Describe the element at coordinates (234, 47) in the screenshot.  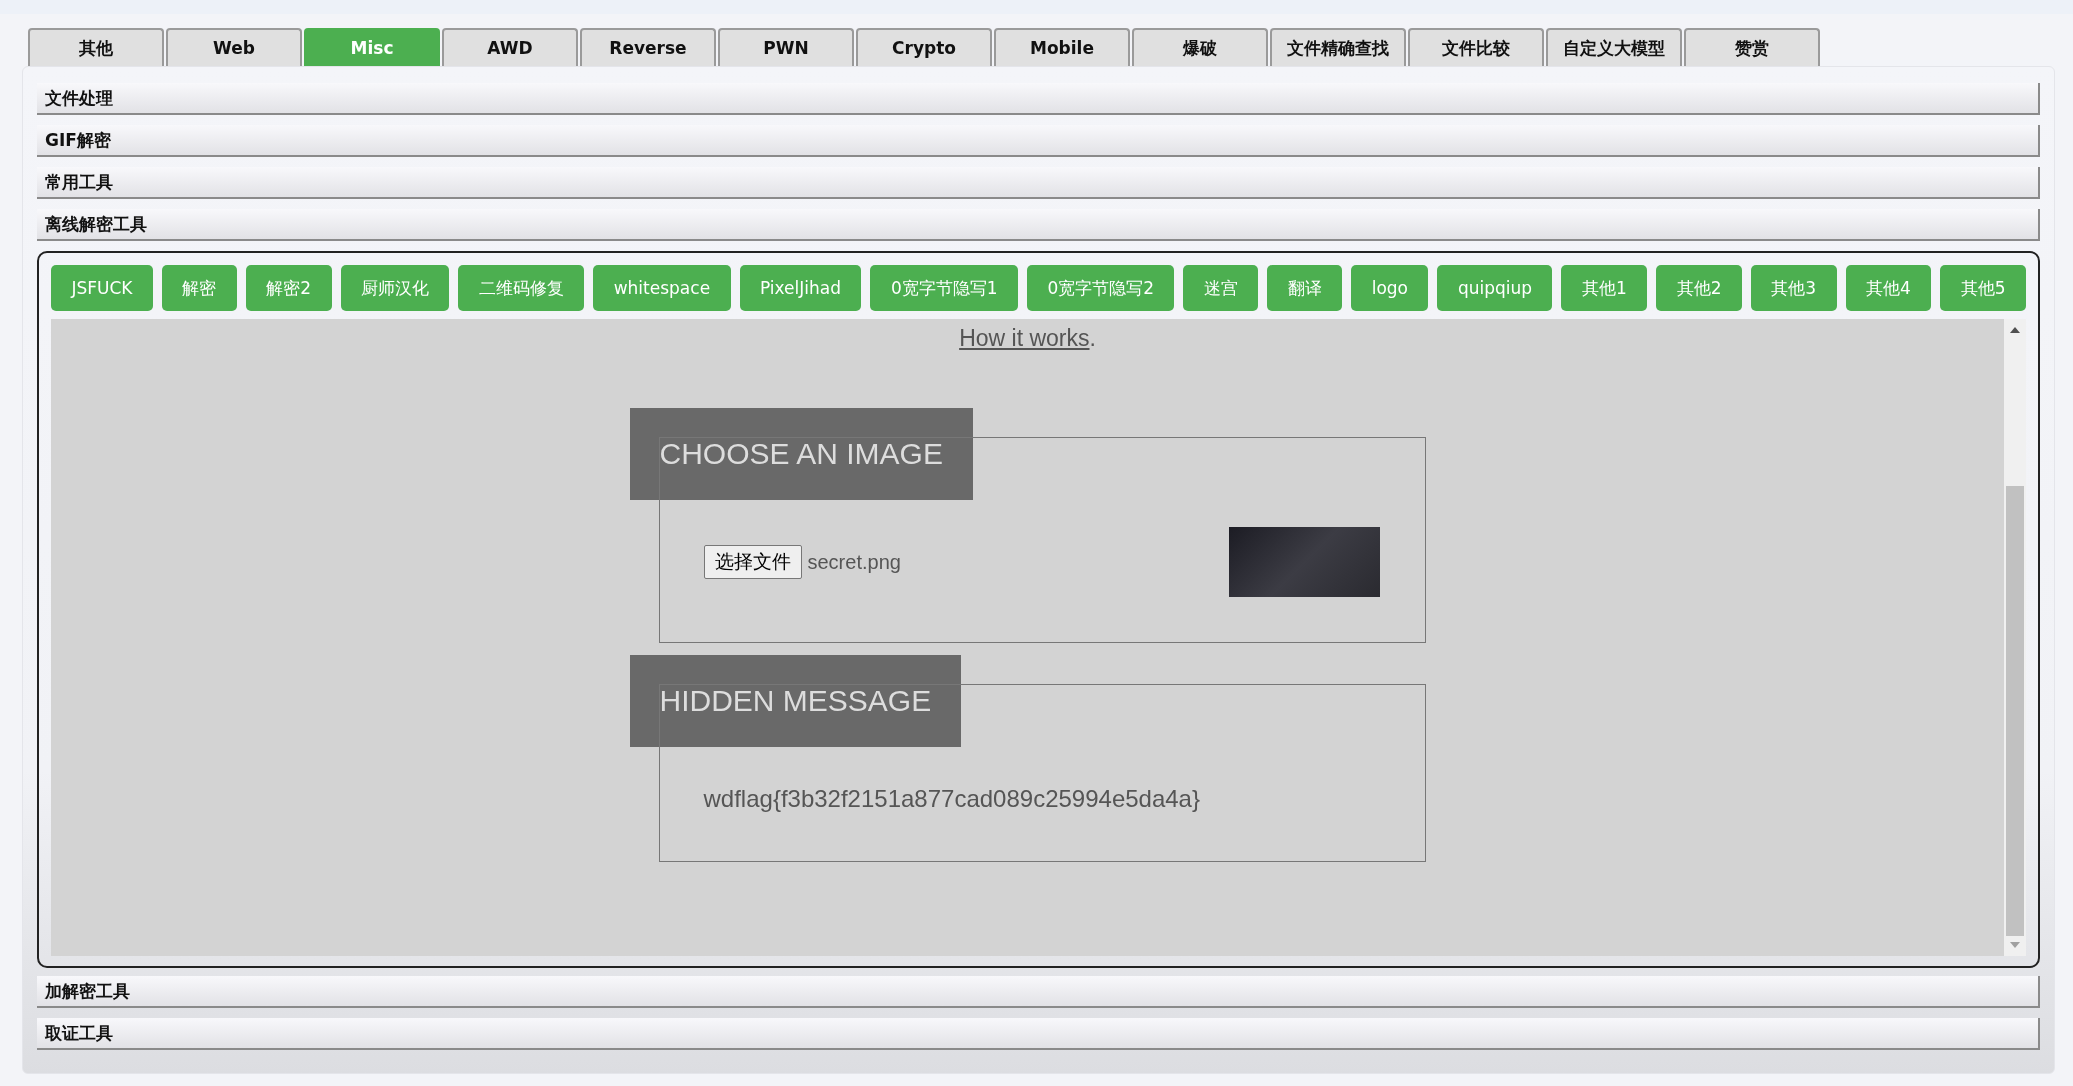
I see `tab: Web` at that location.